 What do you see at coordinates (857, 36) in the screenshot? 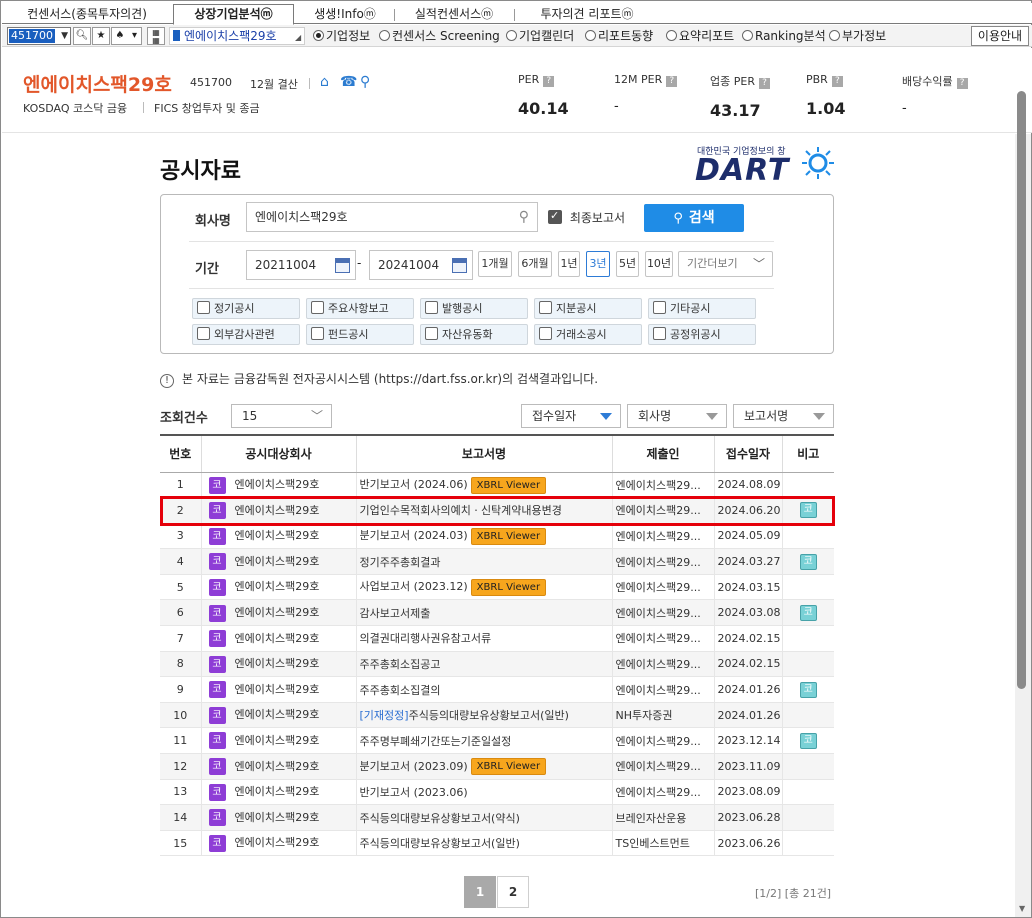
I see `radio-extra-info: 부가정보` at bounding box center [857, 36].